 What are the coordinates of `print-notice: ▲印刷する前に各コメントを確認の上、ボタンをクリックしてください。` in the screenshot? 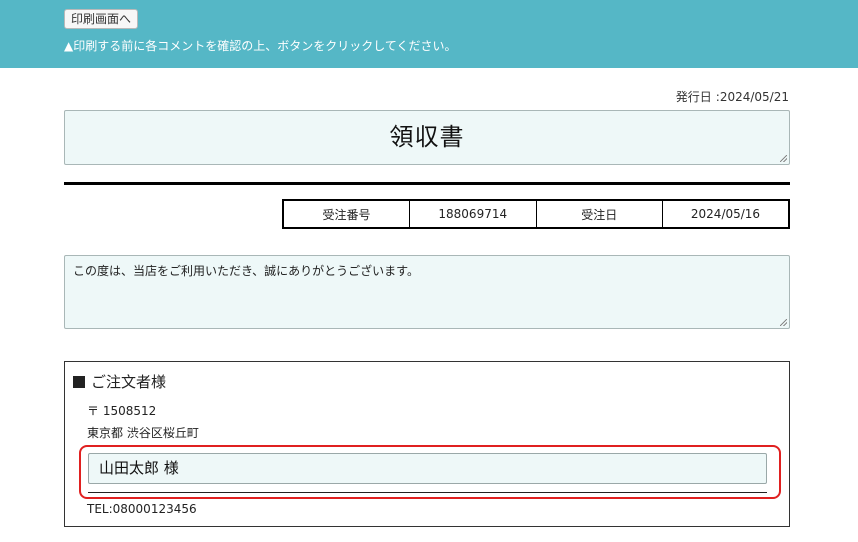 It's located at (260, 46).